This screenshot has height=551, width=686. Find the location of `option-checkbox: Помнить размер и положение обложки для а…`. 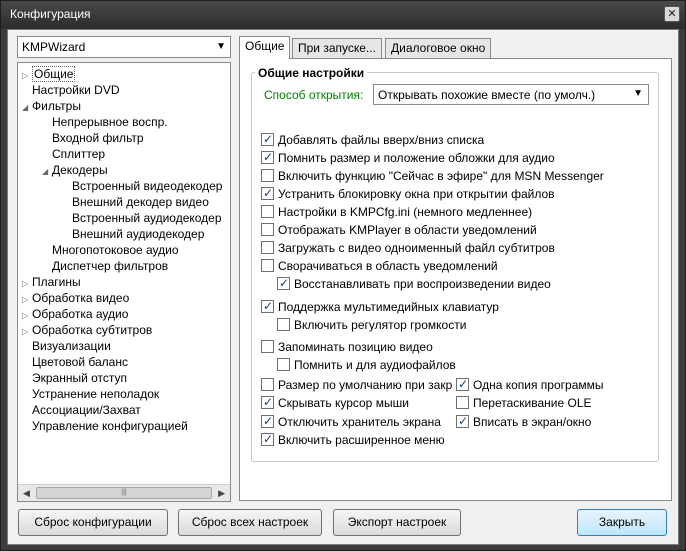

option-checkbox: Помнить размер и положение обложки для а… is located at coordinates (408, 157).